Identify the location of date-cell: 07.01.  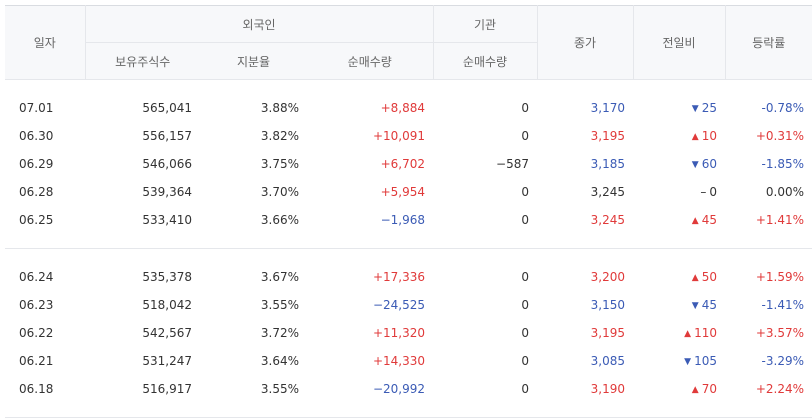
(36, 108).